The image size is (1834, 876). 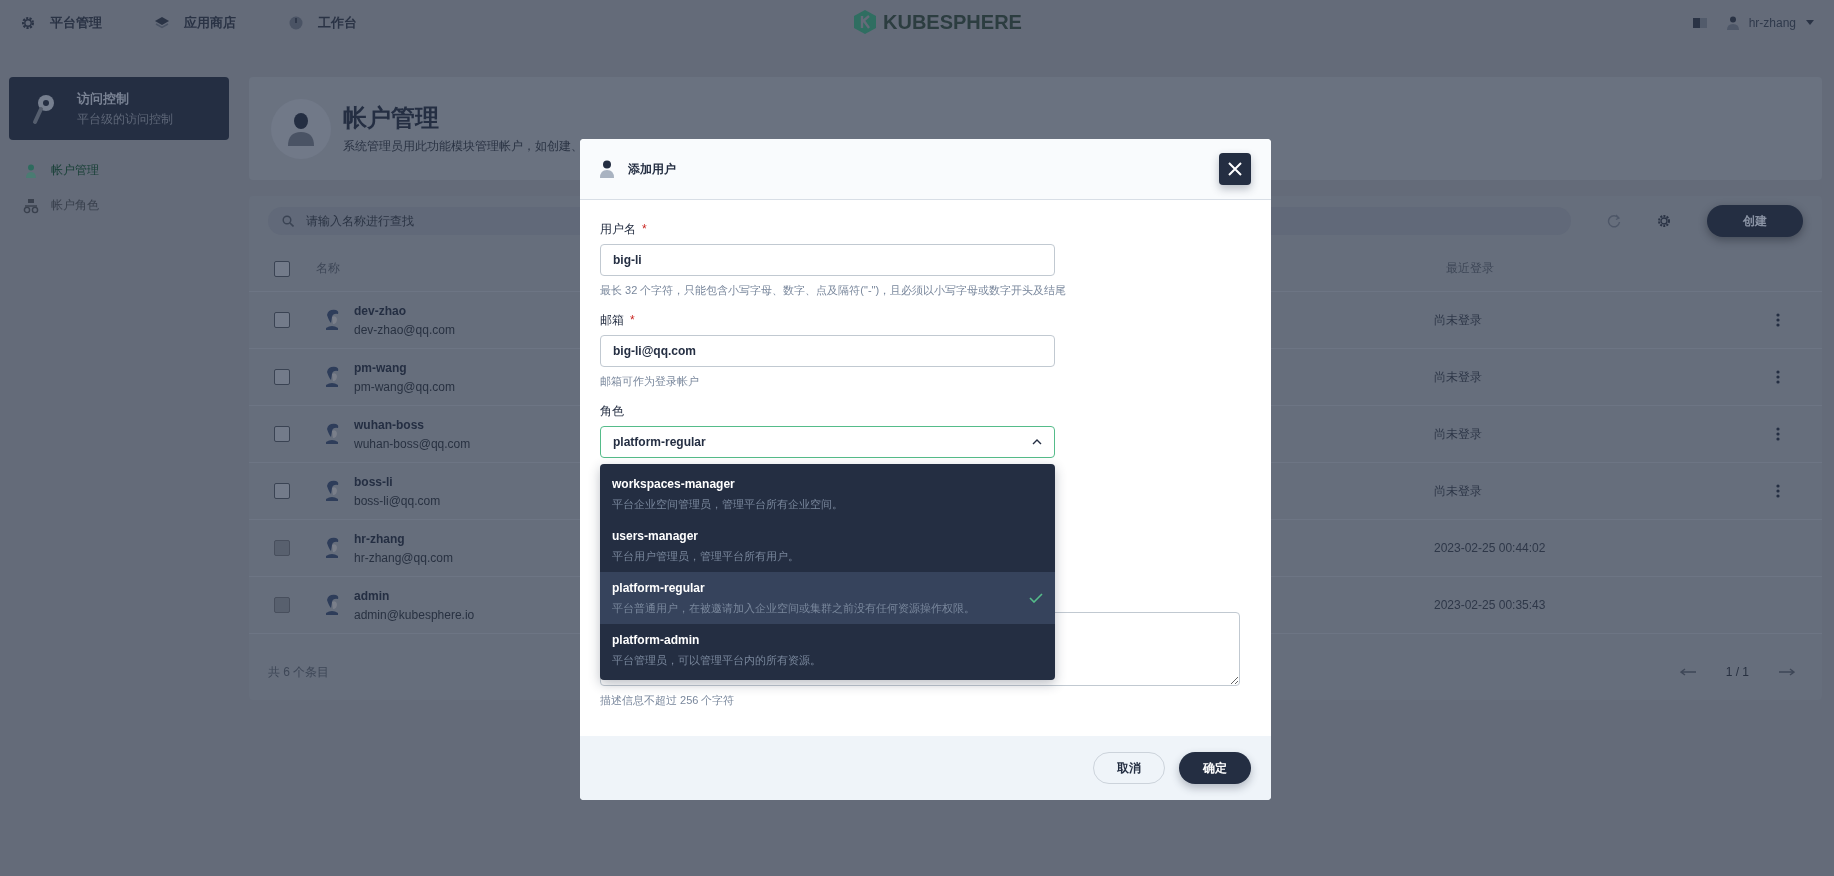 What do you see at coordinates (296, 22) in the screenshot?
I see `dial-icon` at bounding box center [296, 22].